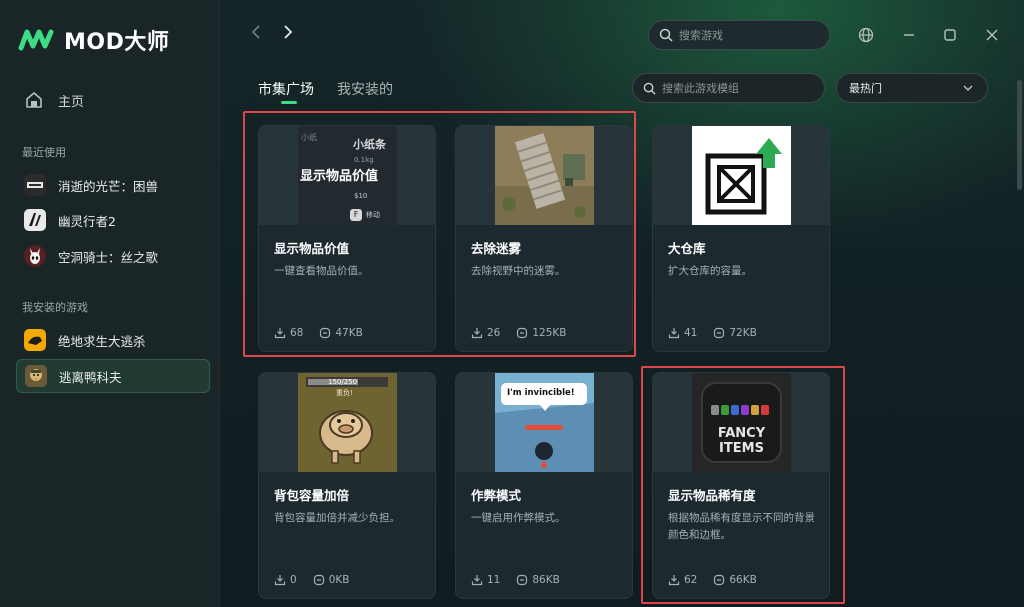 This screenshot has width=1024, height=607. What do you see at coordinates (321, 271) in the screenshot?
I see `mod-description: 一键查看物品价值。` at bounding box center [321, 271].